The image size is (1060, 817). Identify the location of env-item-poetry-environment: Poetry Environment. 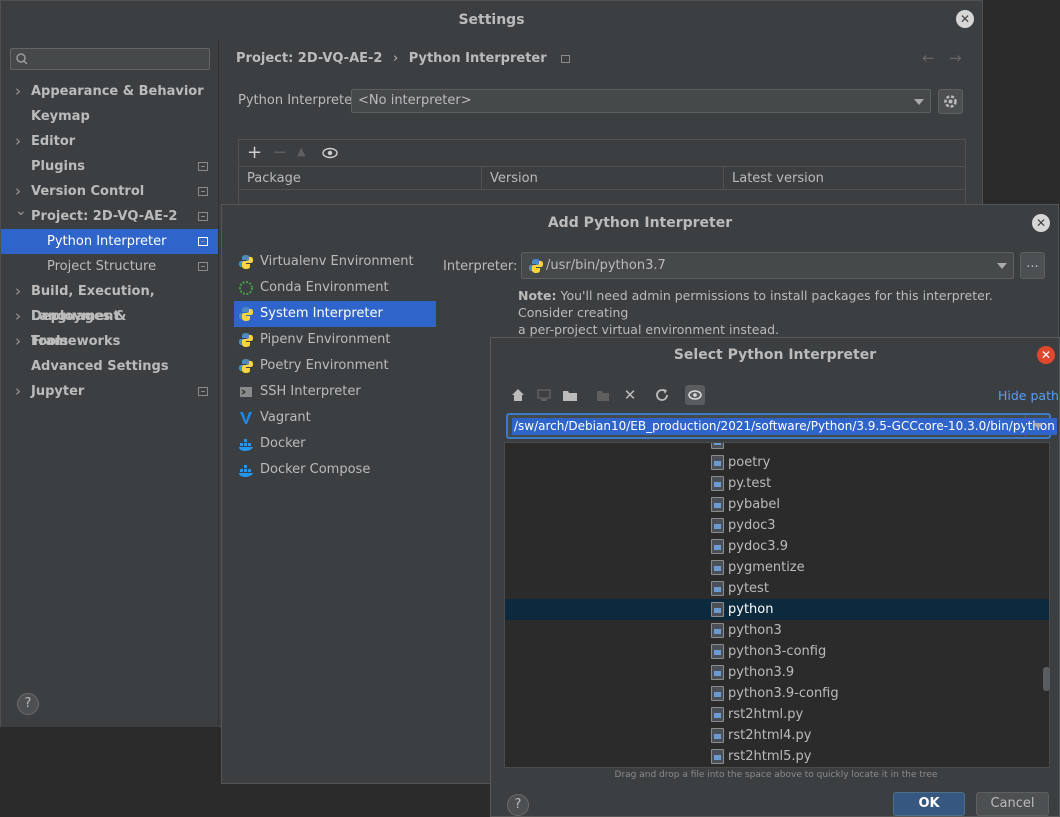
(335, 366).